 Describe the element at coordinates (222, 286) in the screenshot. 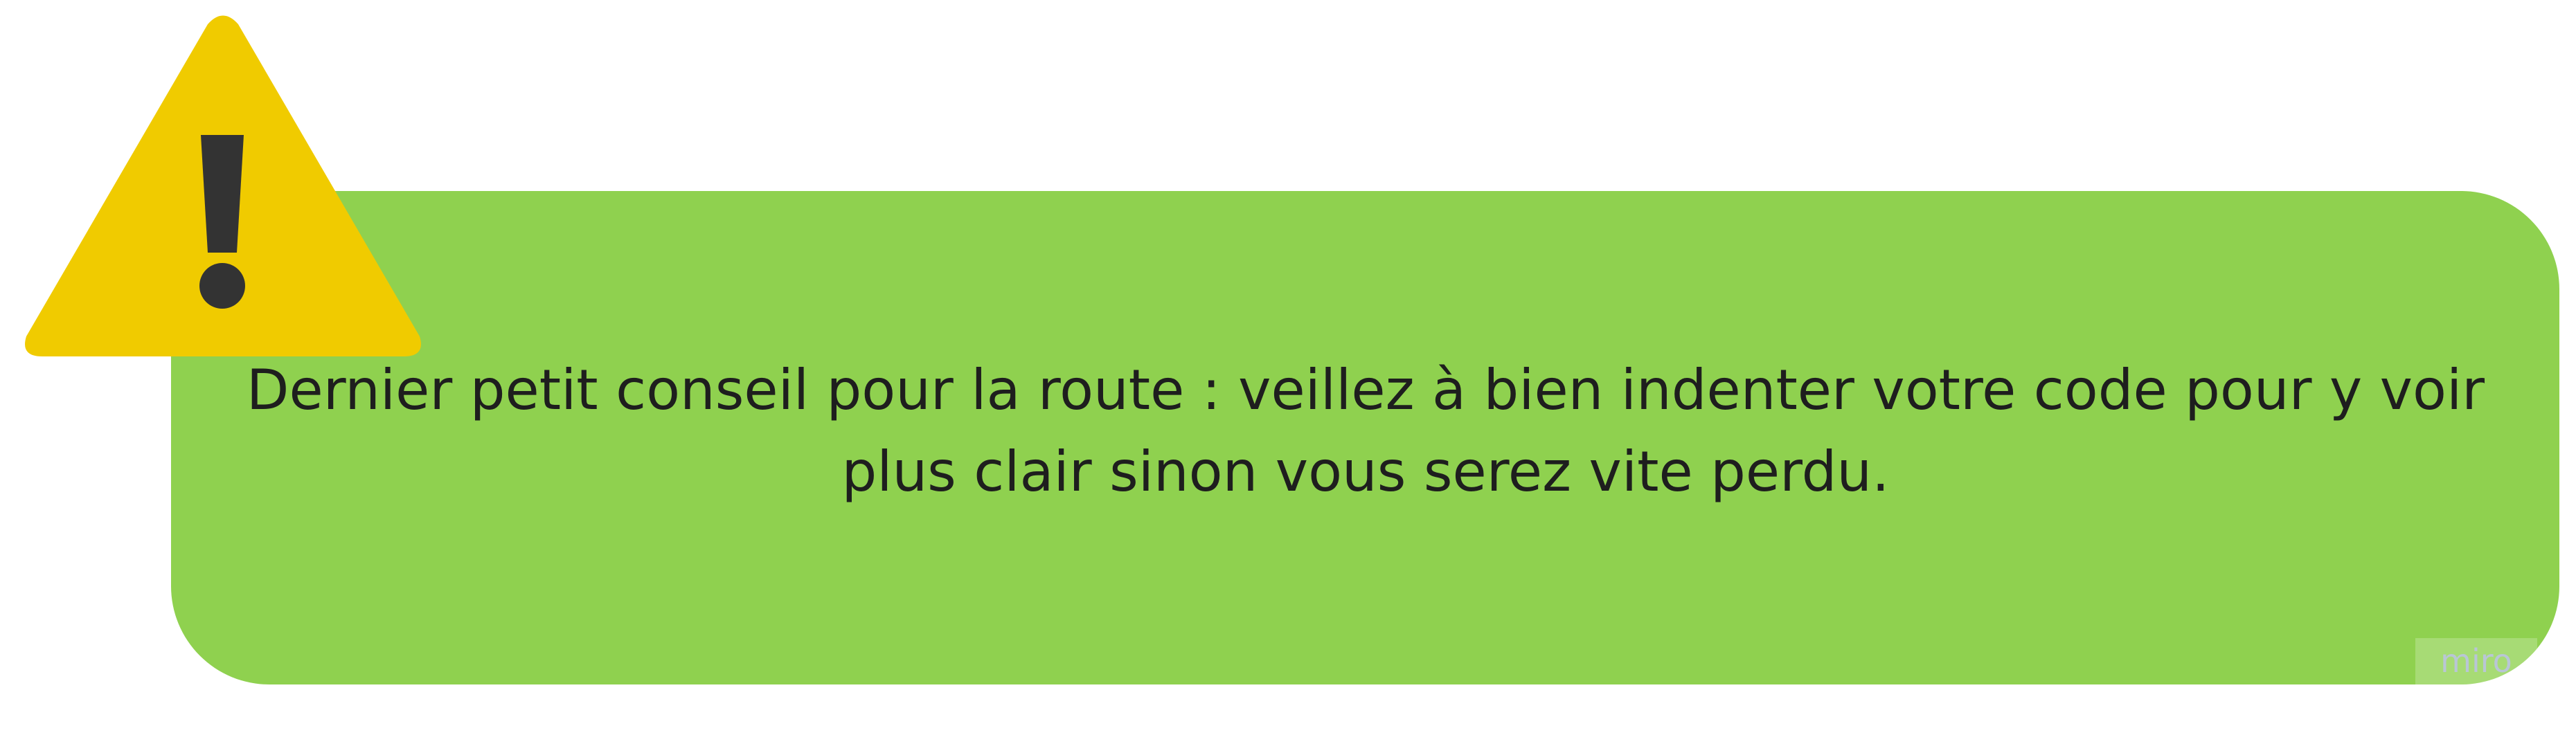

I see `exclamation-dot` at that location.